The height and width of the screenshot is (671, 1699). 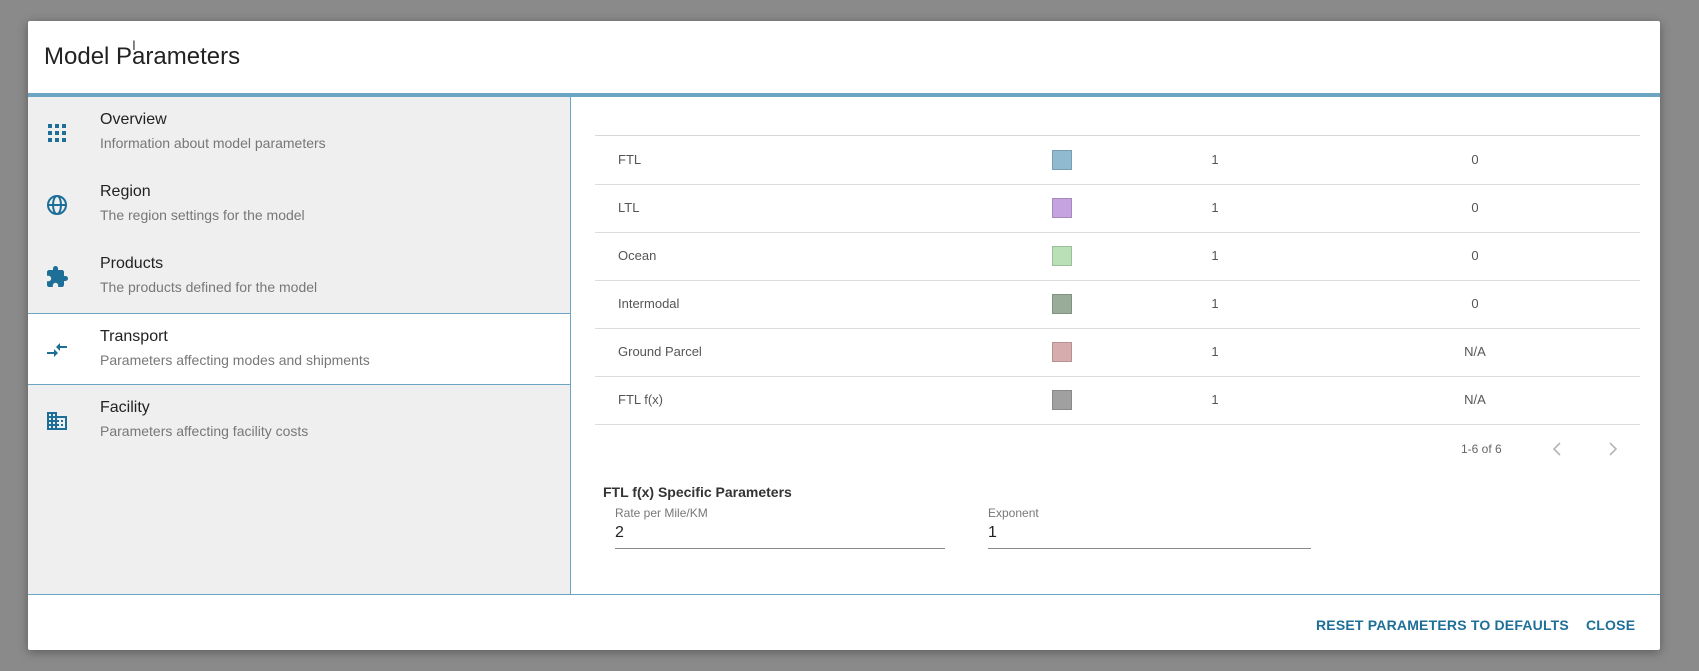 What do you see at coordinates (202, 215) in the screenshot?
I see `sidebar-item-description: The region settings for the model` at bounding box center [202, 215].